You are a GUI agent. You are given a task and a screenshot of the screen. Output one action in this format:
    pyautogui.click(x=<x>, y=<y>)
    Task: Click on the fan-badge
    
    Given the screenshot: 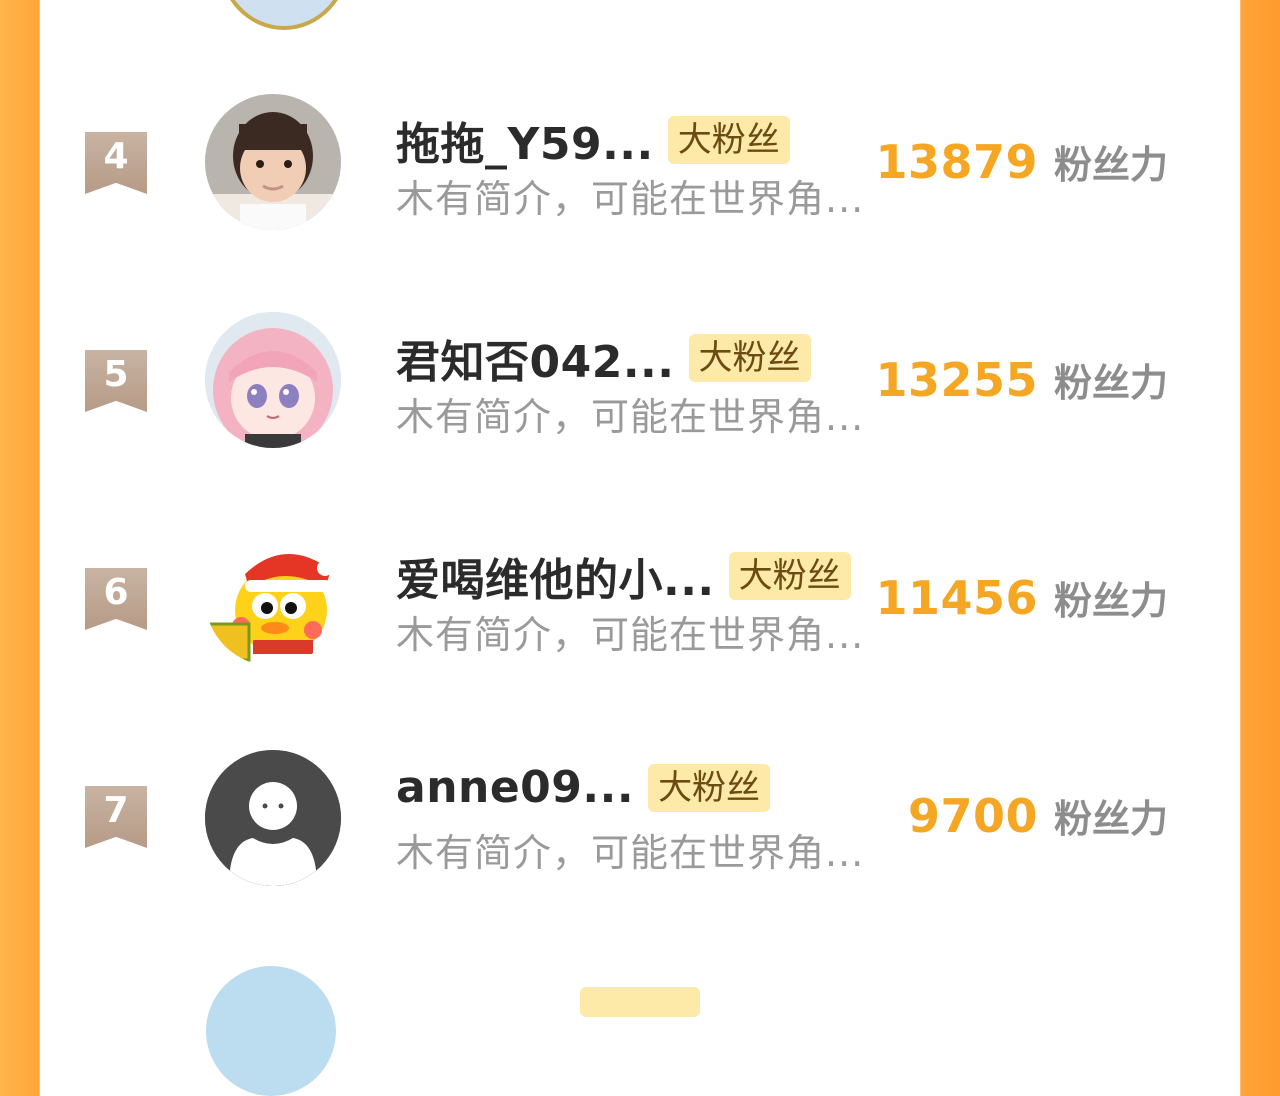 What is the action you would take?
    pyautogui.click(x=640, y=1002)
    